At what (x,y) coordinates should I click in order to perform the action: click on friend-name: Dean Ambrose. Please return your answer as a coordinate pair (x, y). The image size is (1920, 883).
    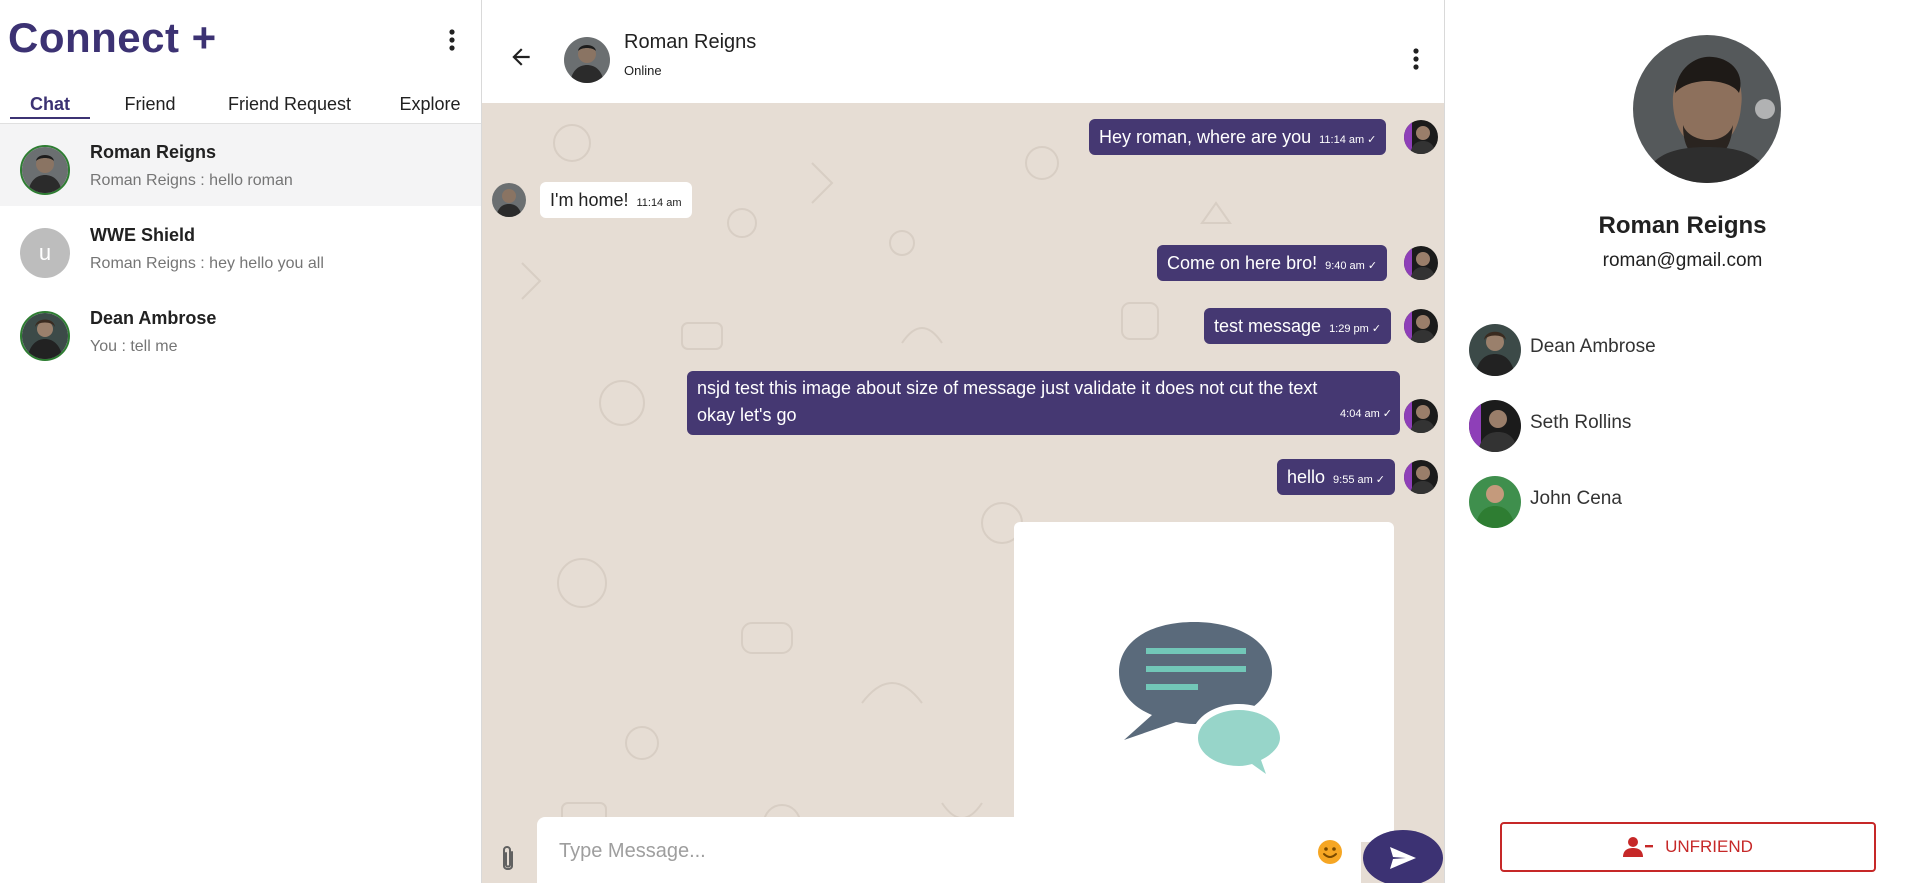
    Looking at the image, I should click on (1593, 346).